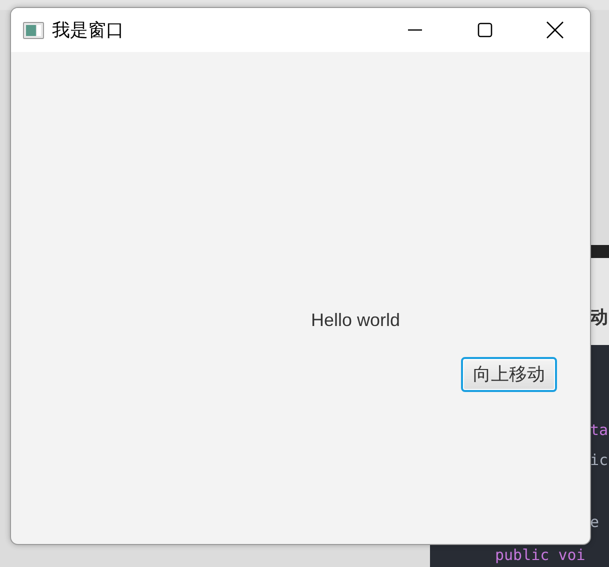 The image size is (609, 567). I want to click on minimize-icon, so click(415, 30).